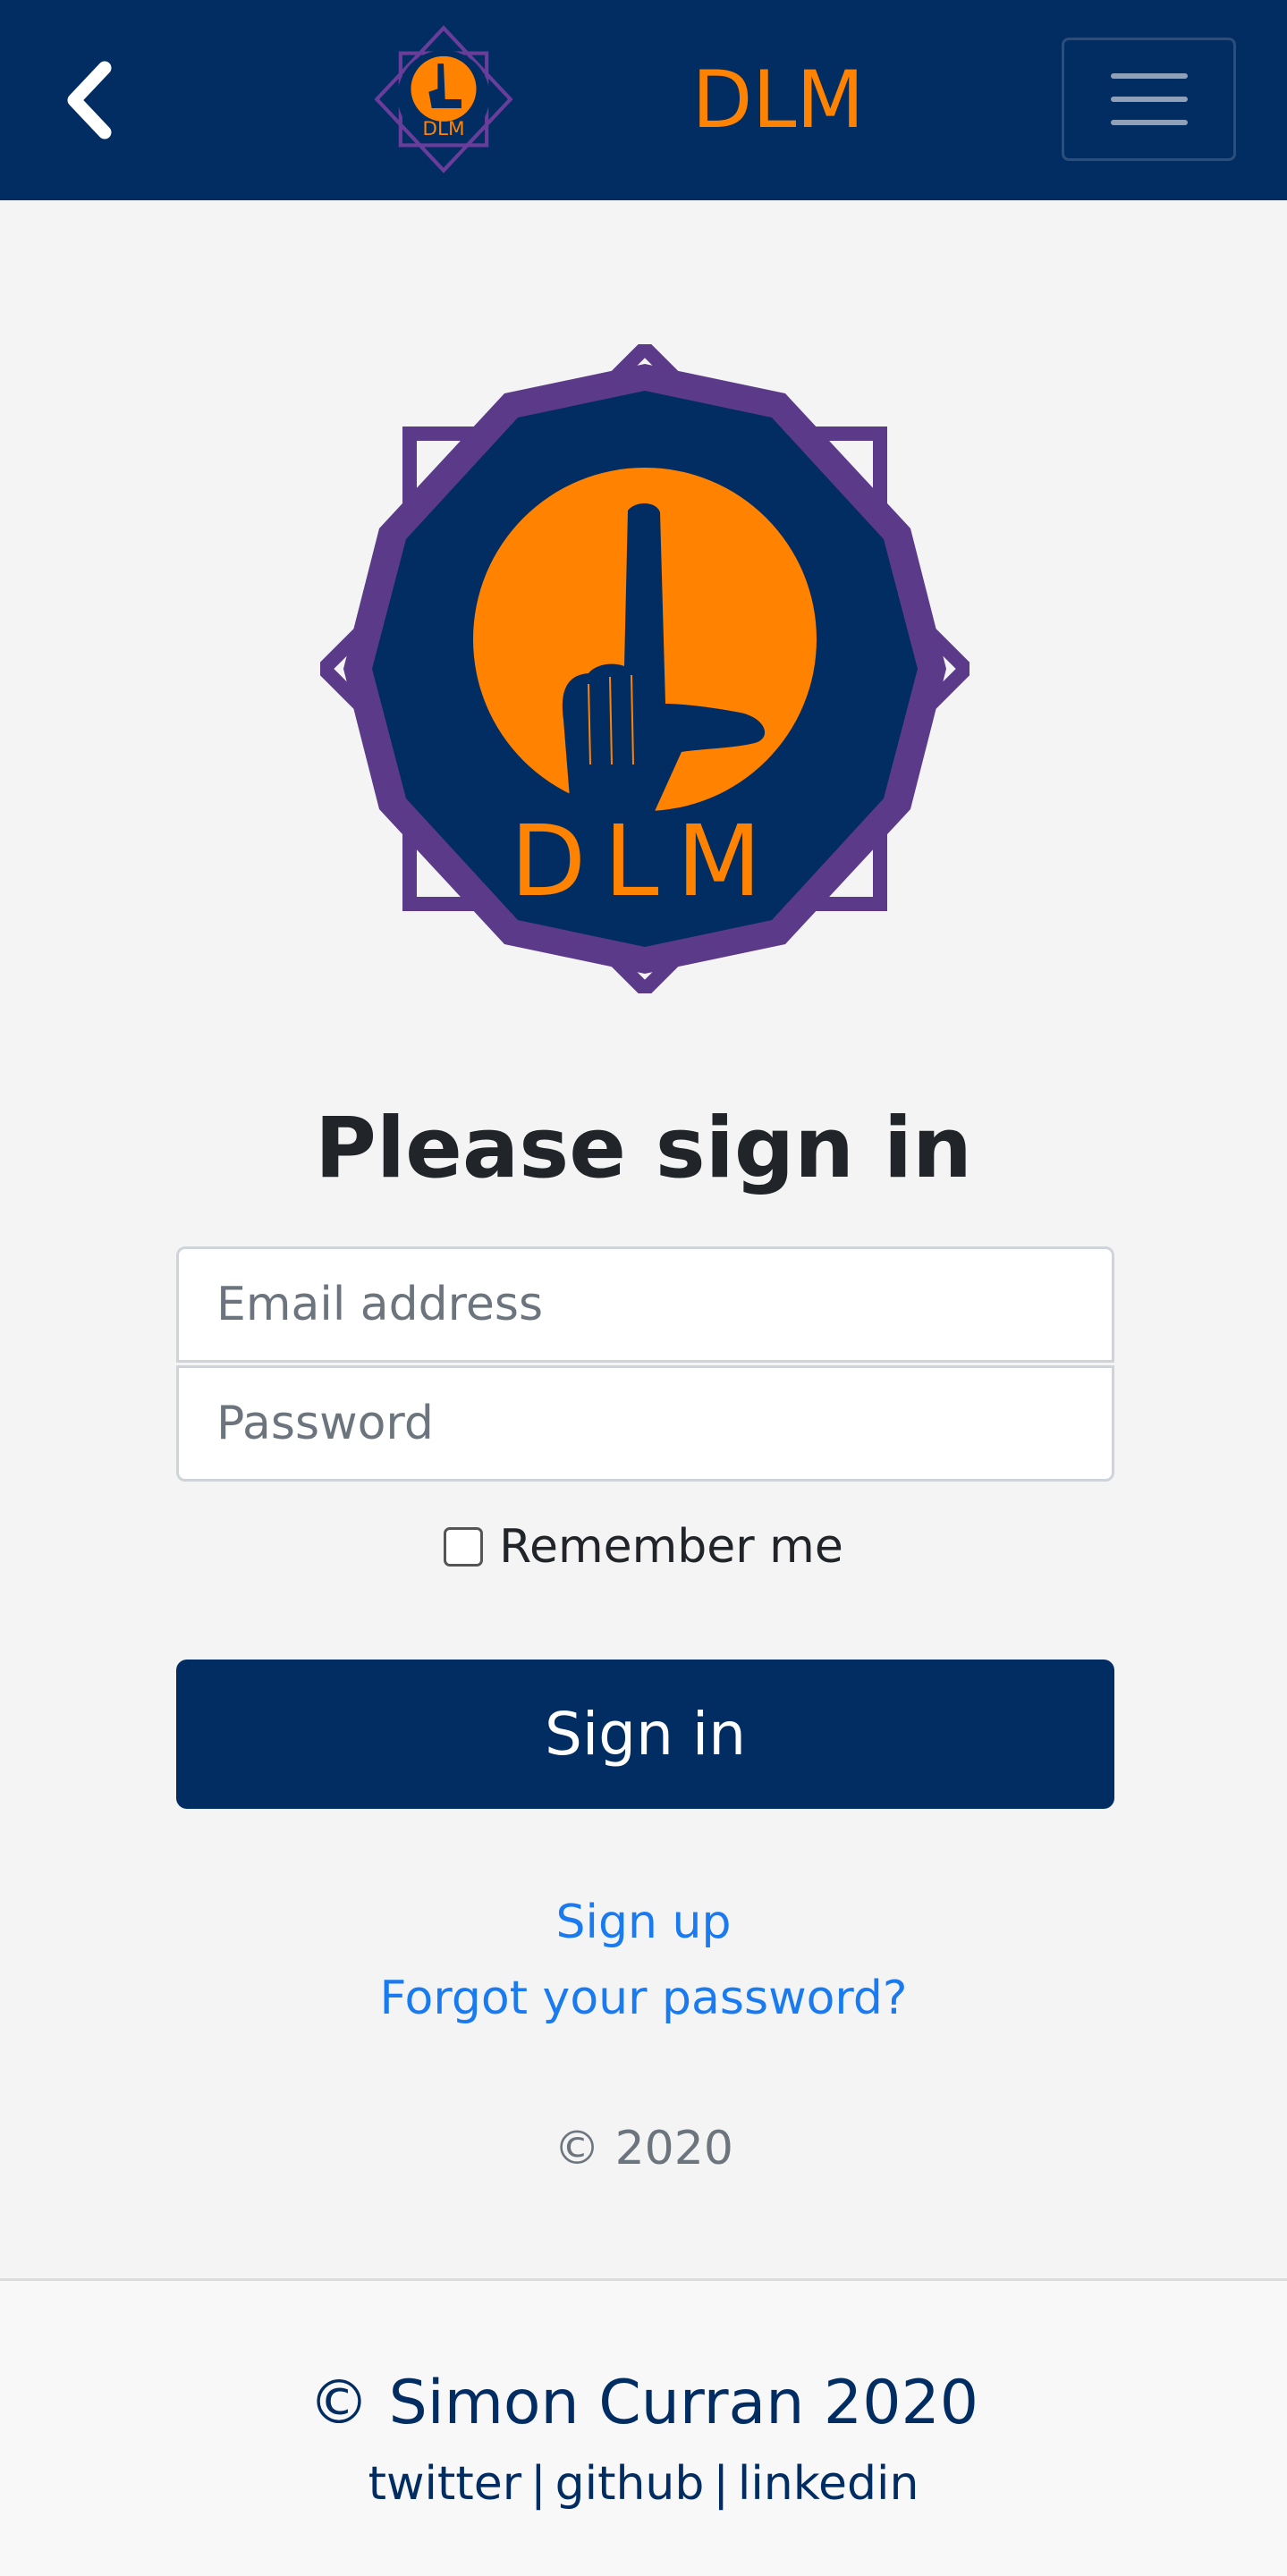  Describe the element at coordinates (645, 1304) in the screenshot. I see `email-field` at that location.